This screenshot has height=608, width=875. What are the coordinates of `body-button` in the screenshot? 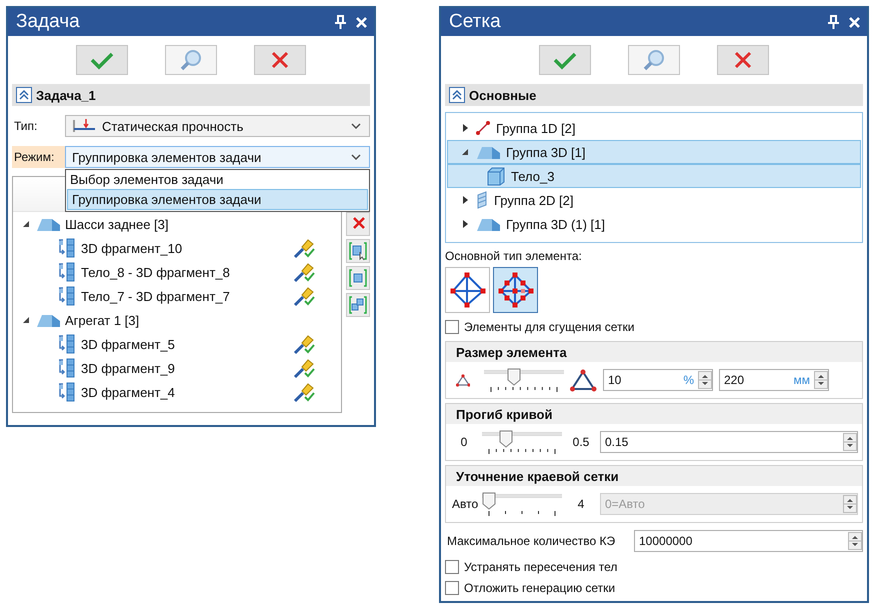 It's located at (358, 278).